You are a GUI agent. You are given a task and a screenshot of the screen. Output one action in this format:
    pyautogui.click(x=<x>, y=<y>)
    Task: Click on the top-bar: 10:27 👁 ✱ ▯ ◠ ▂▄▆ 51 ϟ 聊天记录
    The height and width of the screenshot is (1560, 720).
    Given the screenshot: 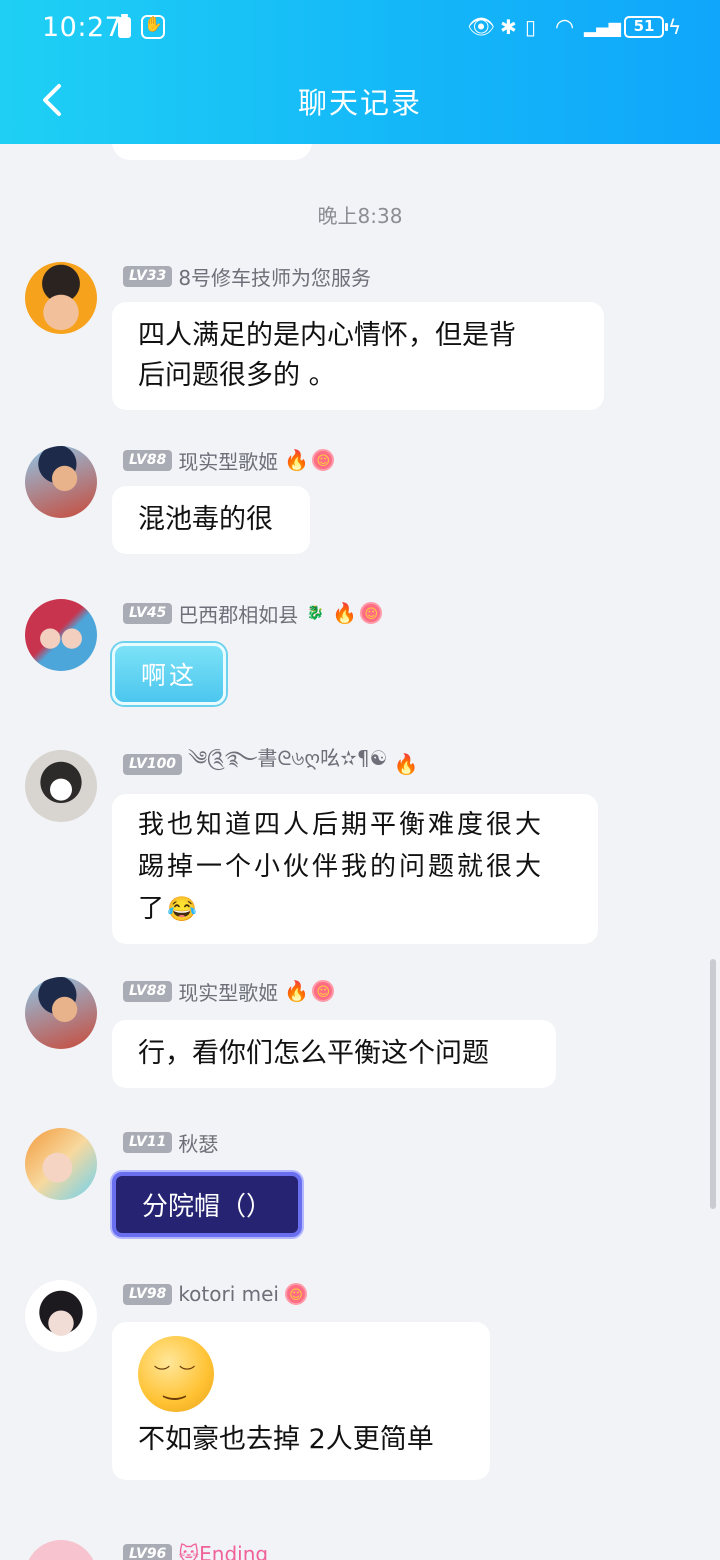 What is the action you would take?
    pyautogui.click(x=360, y=72)
    